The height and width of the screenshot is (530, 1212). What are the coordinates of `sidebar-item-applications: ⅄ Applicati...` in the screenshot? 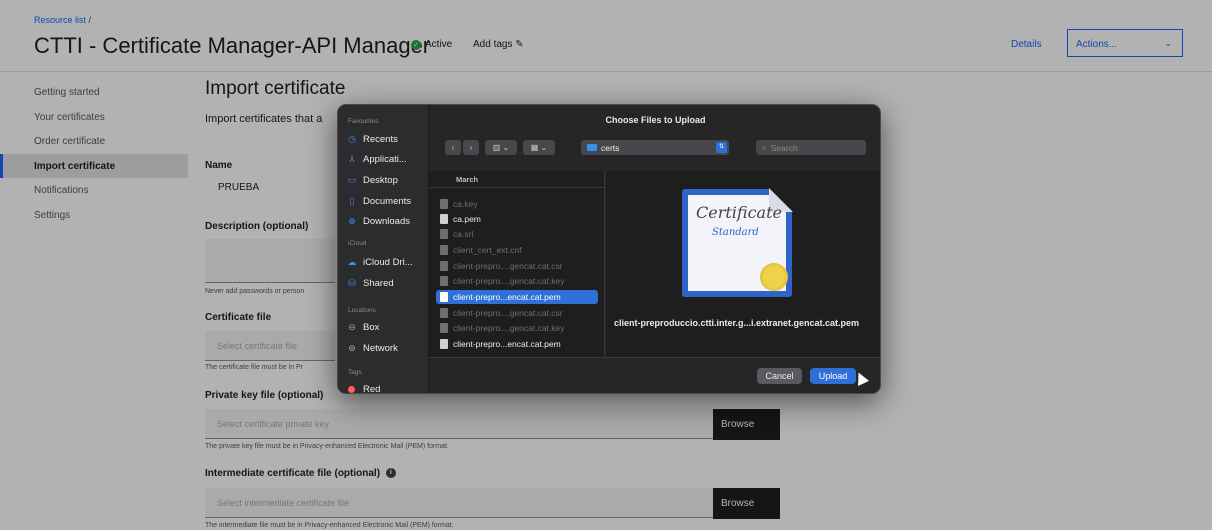 It's located at (386, 159).